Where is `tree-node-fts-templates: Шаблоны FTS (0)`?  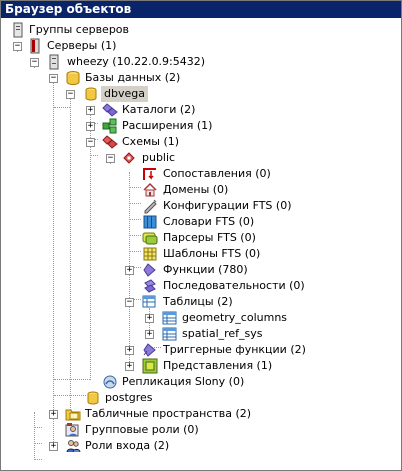 tree-node-fts-templates: Шаблоны FTS (0) is located at coordinates (151, 254).